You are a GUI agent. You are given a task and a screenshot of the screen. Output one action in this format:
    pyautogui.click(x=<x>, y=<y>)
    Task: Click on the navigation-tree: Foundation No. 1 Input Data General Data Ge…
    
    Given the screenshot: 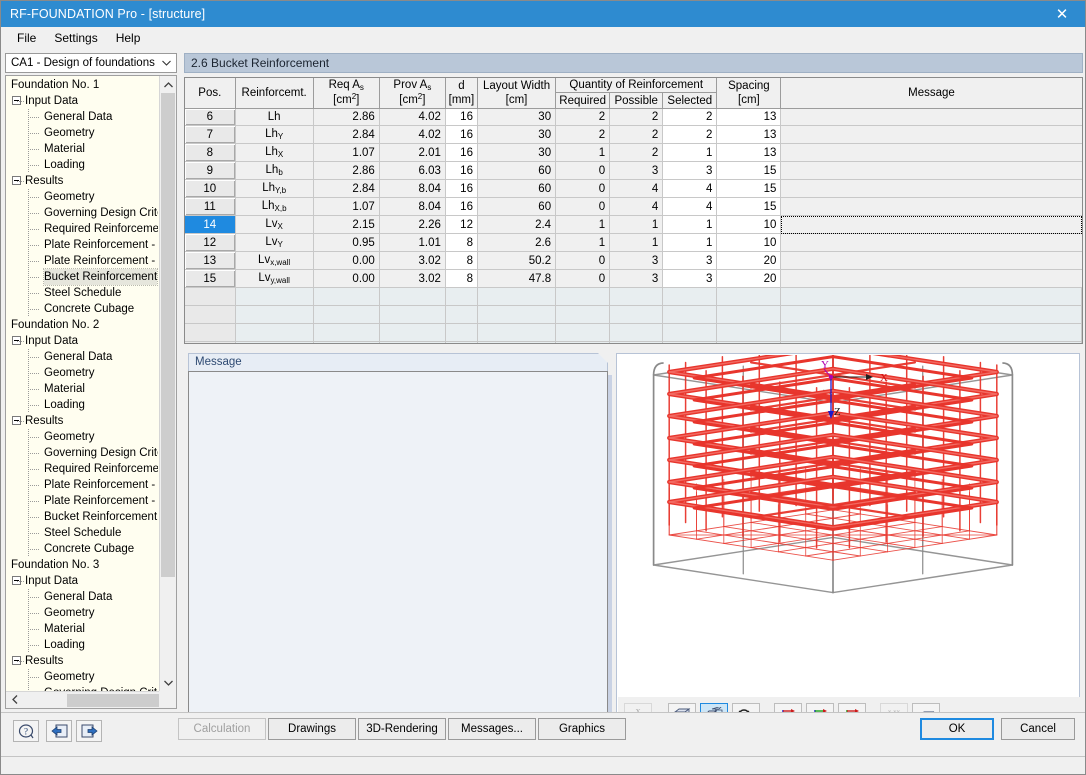 What is the action you would take?
    pyautogui.click(x=91, y=392)
    